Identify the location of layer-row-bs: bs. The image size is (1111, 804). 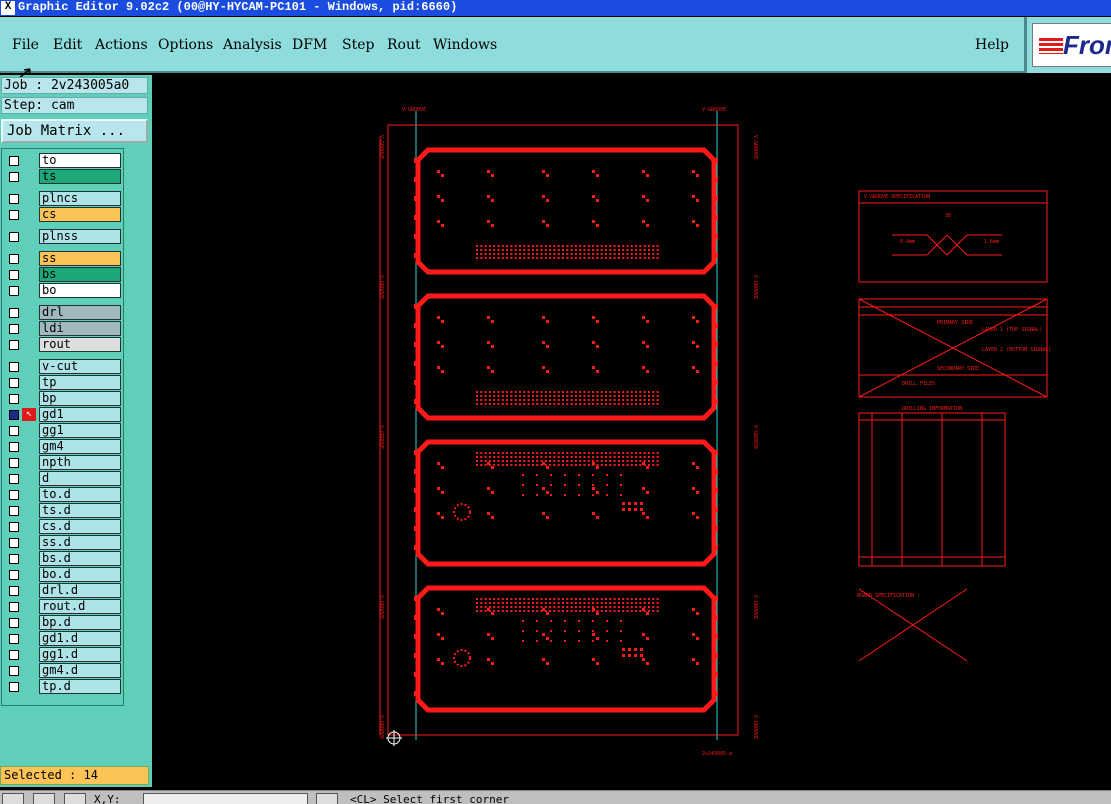
(63, 274).